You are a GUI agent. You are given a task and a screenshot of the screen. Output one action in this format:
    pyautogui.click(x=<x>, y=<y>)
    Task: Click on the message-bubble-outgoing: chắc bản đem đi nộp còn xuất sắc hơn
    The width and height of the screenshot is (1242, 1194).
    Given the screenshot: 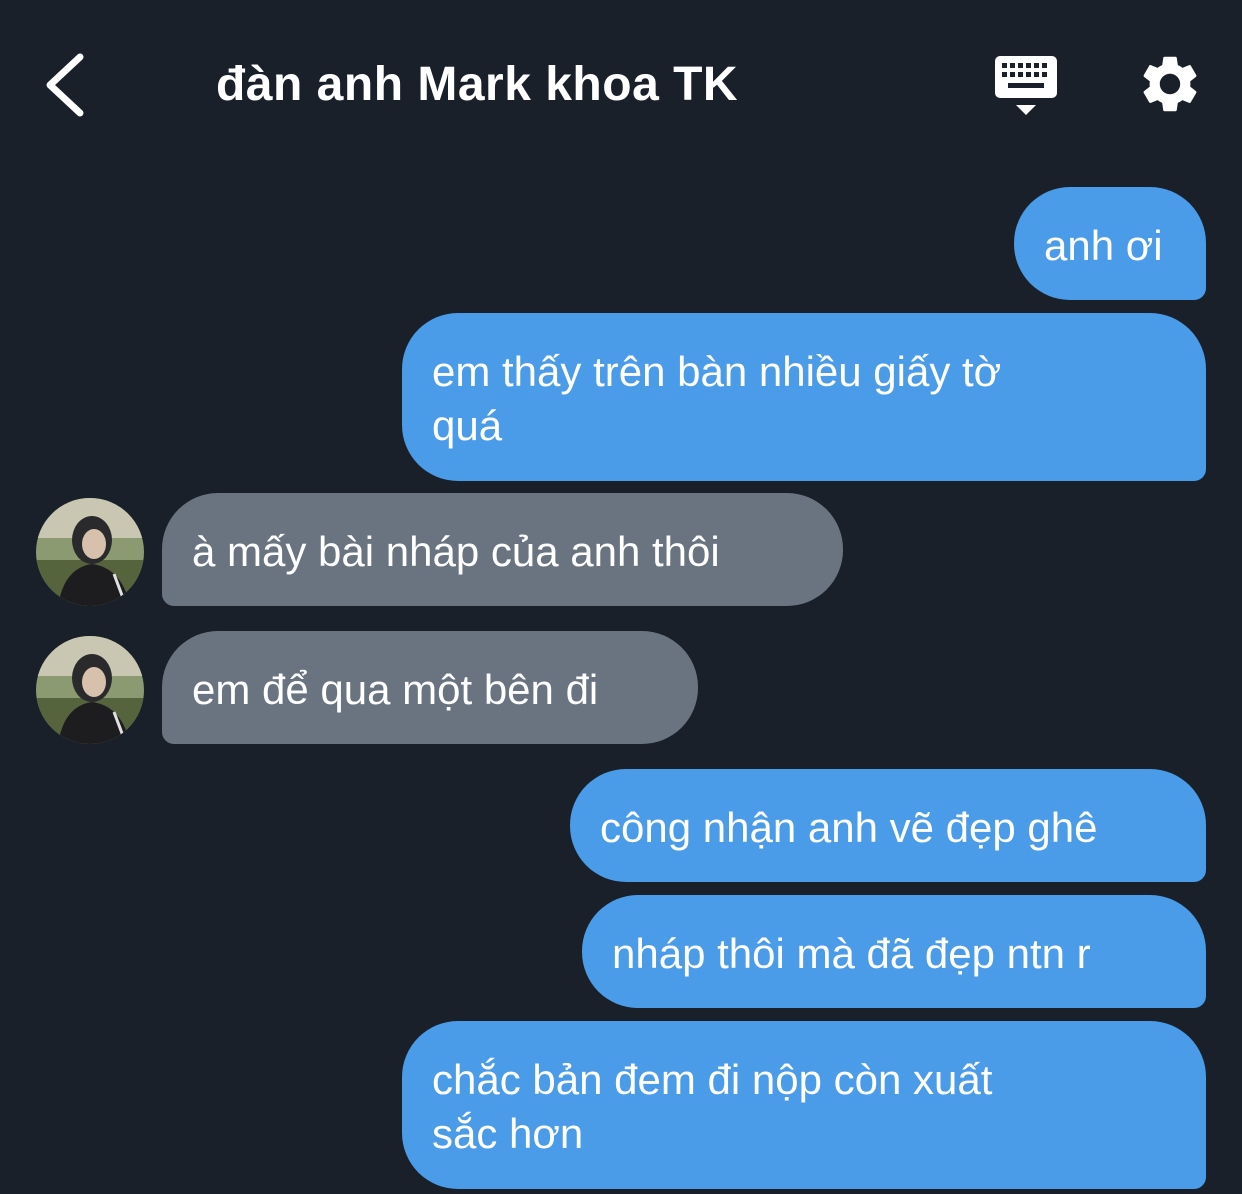 What is the action you would take?
    pyautogui.click(x=804, y=1105)
    